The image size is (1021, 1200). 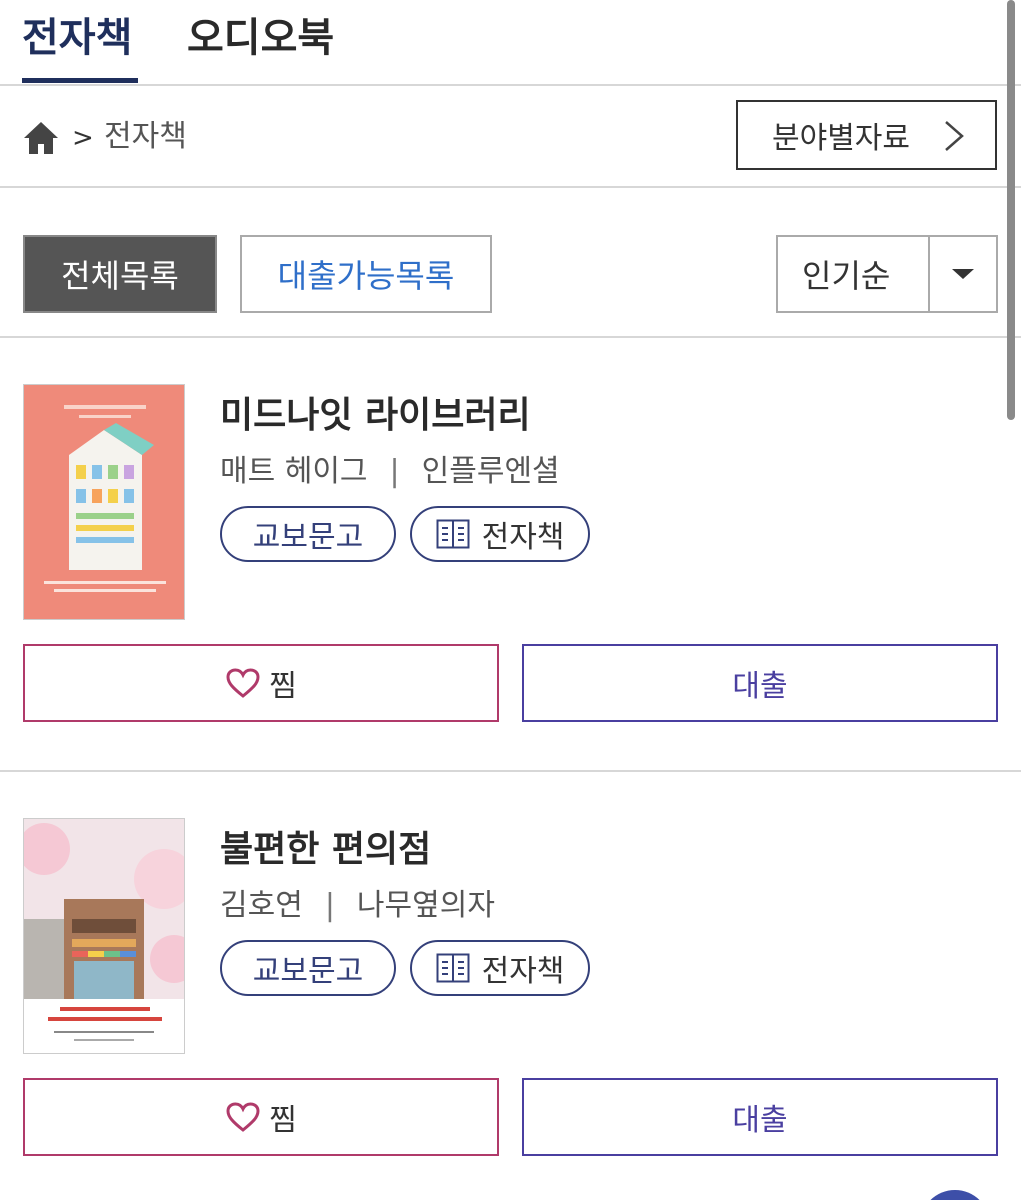 I want to click on caret-down-icon, so click(x=963, y=274).